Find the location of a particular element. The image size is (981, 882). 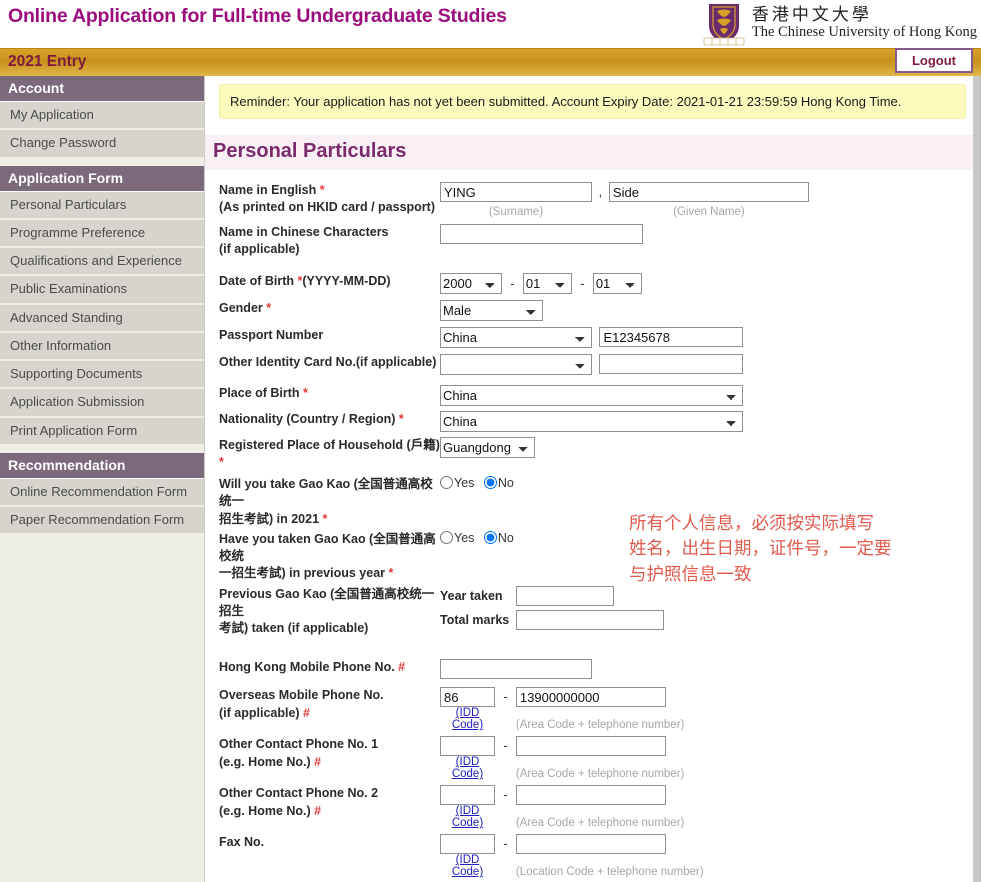

name-chinese-input is located at coordinates (541, 234).